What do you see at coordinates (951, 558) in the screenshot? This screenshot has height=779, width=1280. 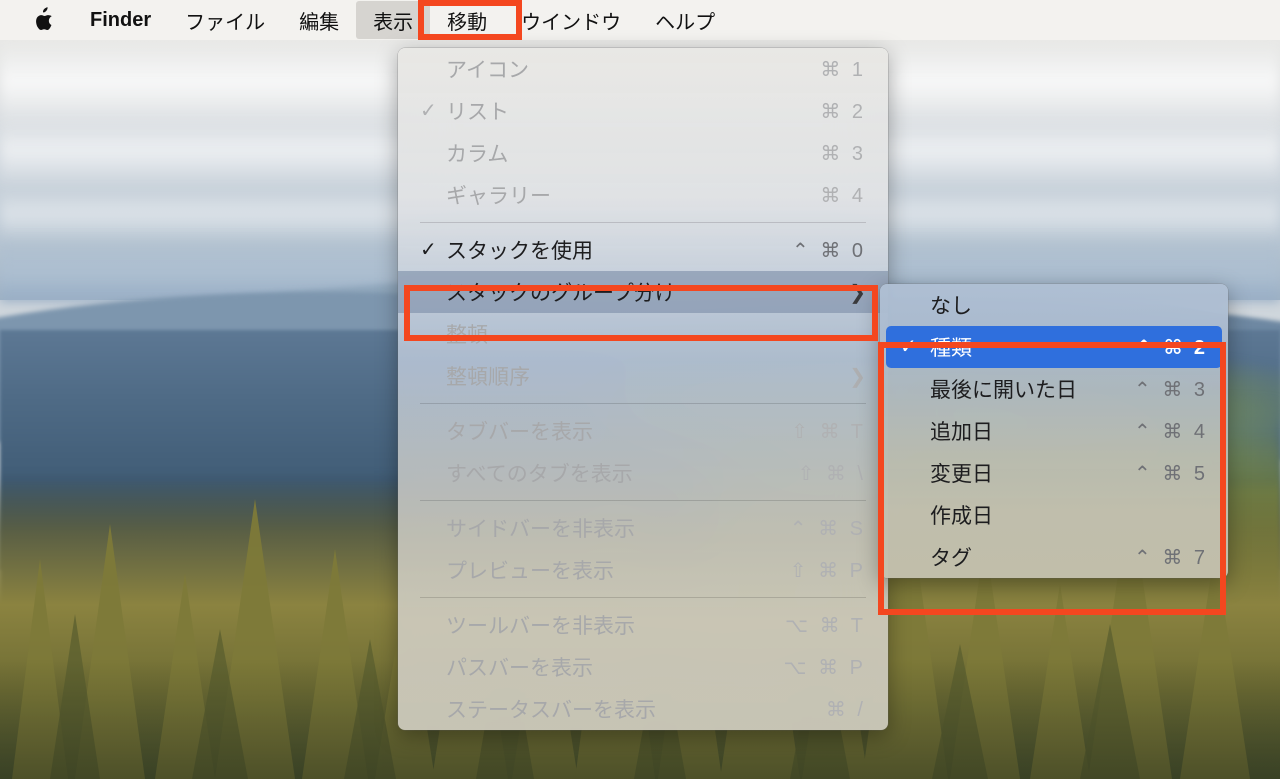 I see `submenu-item-label: タグ` at bounding box center [951, 558].